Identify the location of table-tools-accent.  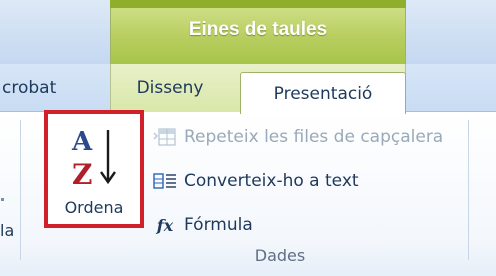
(258, 4).